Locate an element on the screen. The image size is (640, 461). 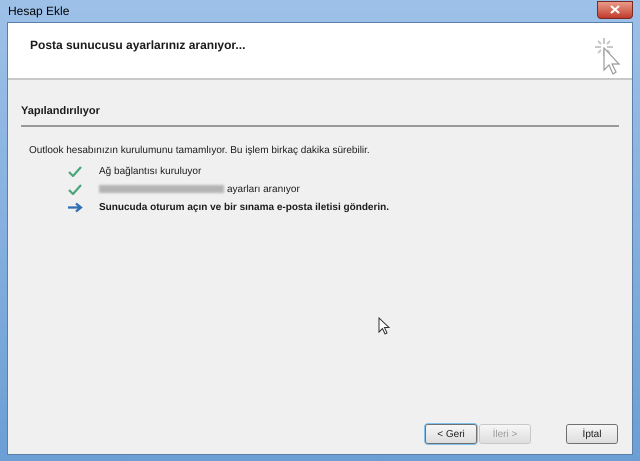
step-text: Sunucuda oturum açın ve bir sınama e-posta iletisi gönderin. is located at coordinates (244, 207).